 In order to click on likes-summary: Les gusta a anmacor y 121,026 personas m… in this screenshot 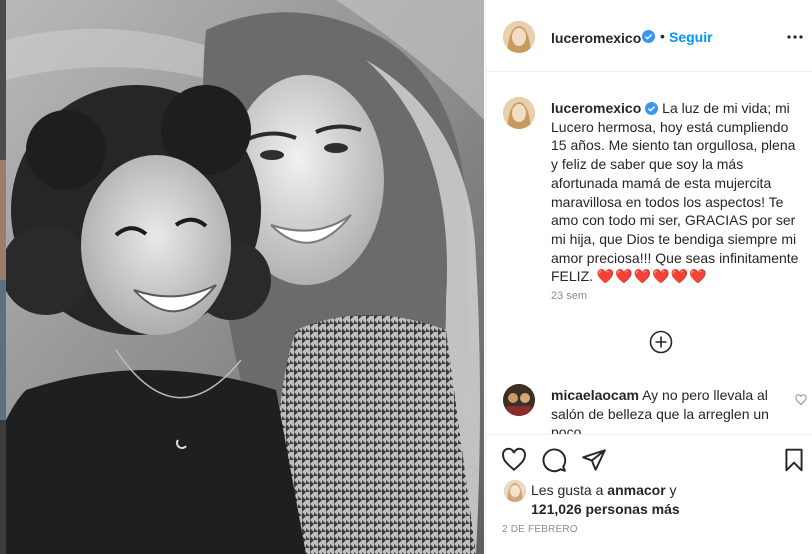, I will do `click(649, 498)`.